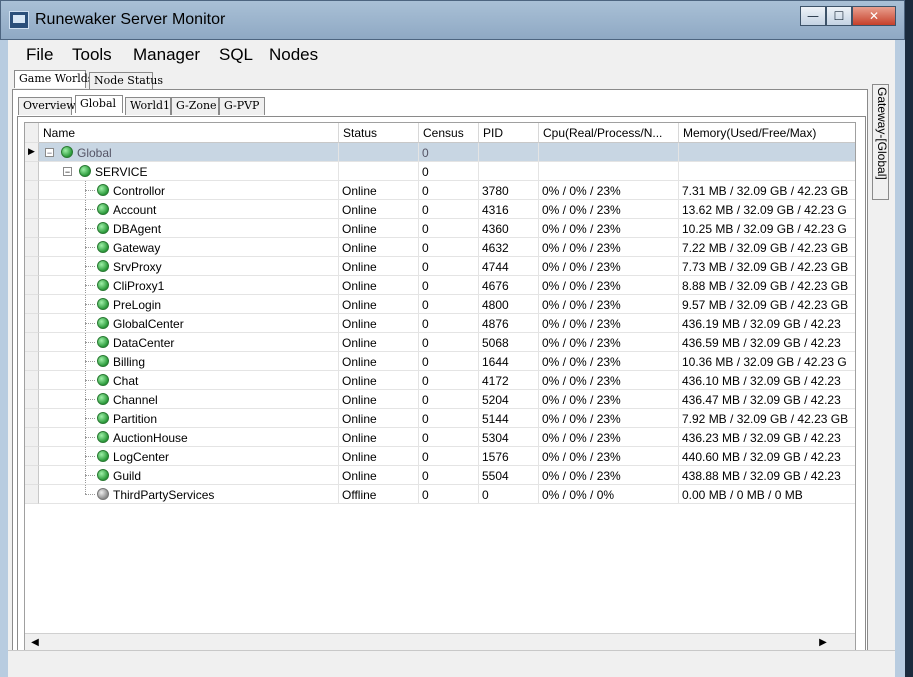 The image size is (913, 677). I want to click on memory-cell: 10.36 MB / 32.09 GB / 42.23 G, so click(767, 361).